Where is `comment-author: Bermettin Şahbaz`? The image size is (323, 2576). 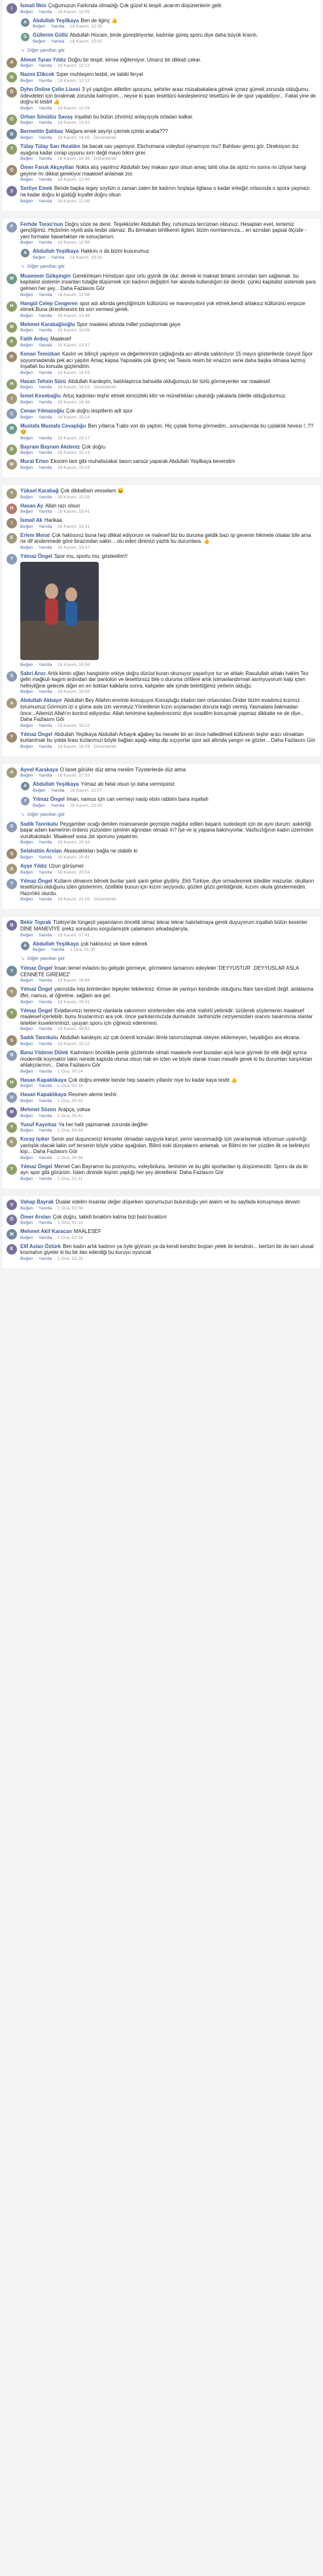
comment-author: Bermettin Şahbaz is located at coordinates (41, 131).